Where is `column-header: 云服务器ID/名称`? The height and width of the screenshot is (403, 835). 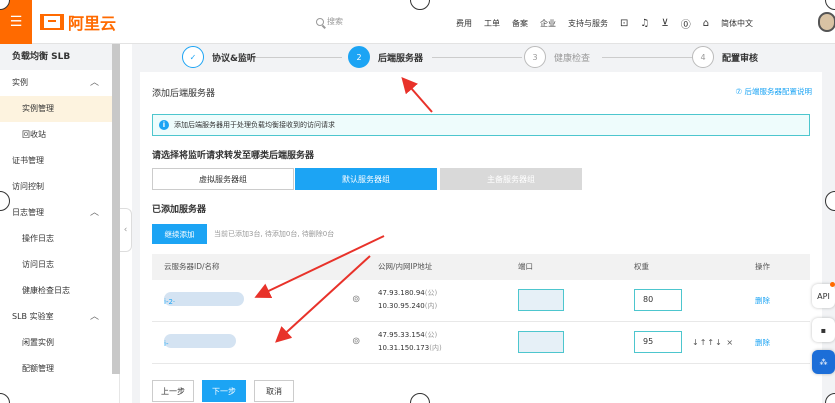
column-header: 云服务器ID/名称 is located at coordinates (192, 266).